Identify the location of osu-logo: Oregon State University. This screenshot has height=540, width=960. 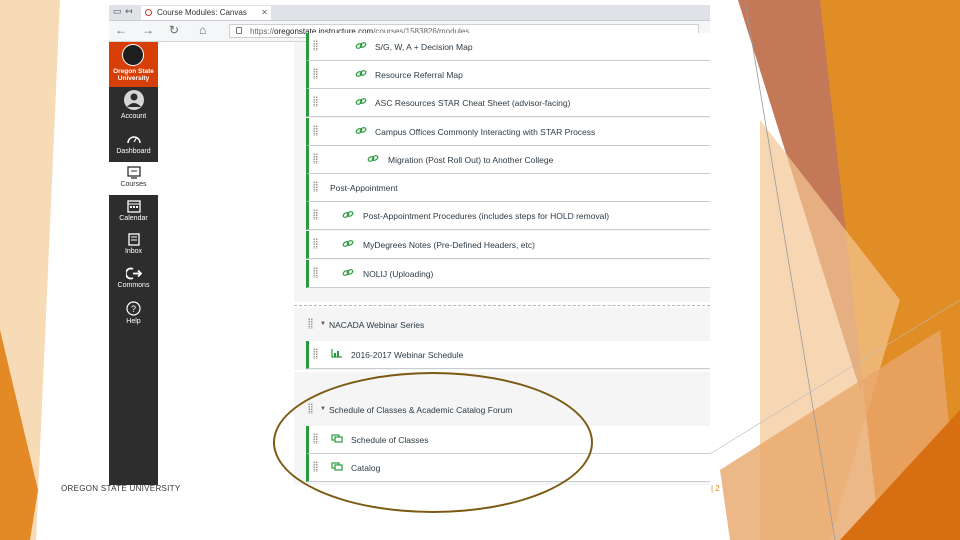
(133, 64).